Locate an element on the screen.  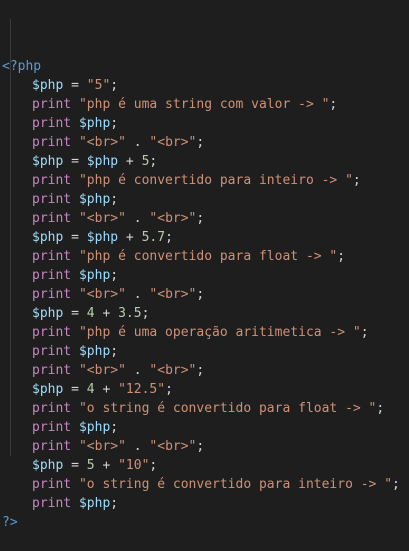
string-literal: "o string é convertido para inteiro -> " is located at coordinates (235, 484).